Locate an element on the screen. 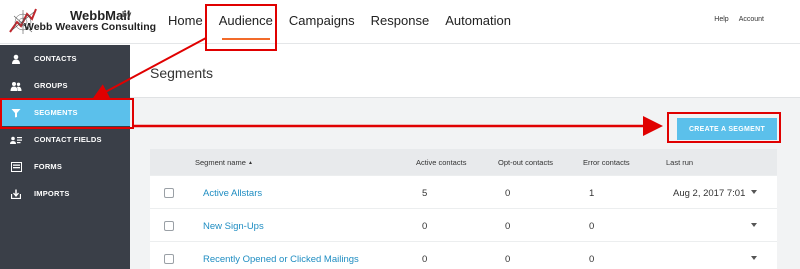 This screenshot has height=269, width=800. segment-name-link: New Sign-Ups is located at coordinates (233, 226).